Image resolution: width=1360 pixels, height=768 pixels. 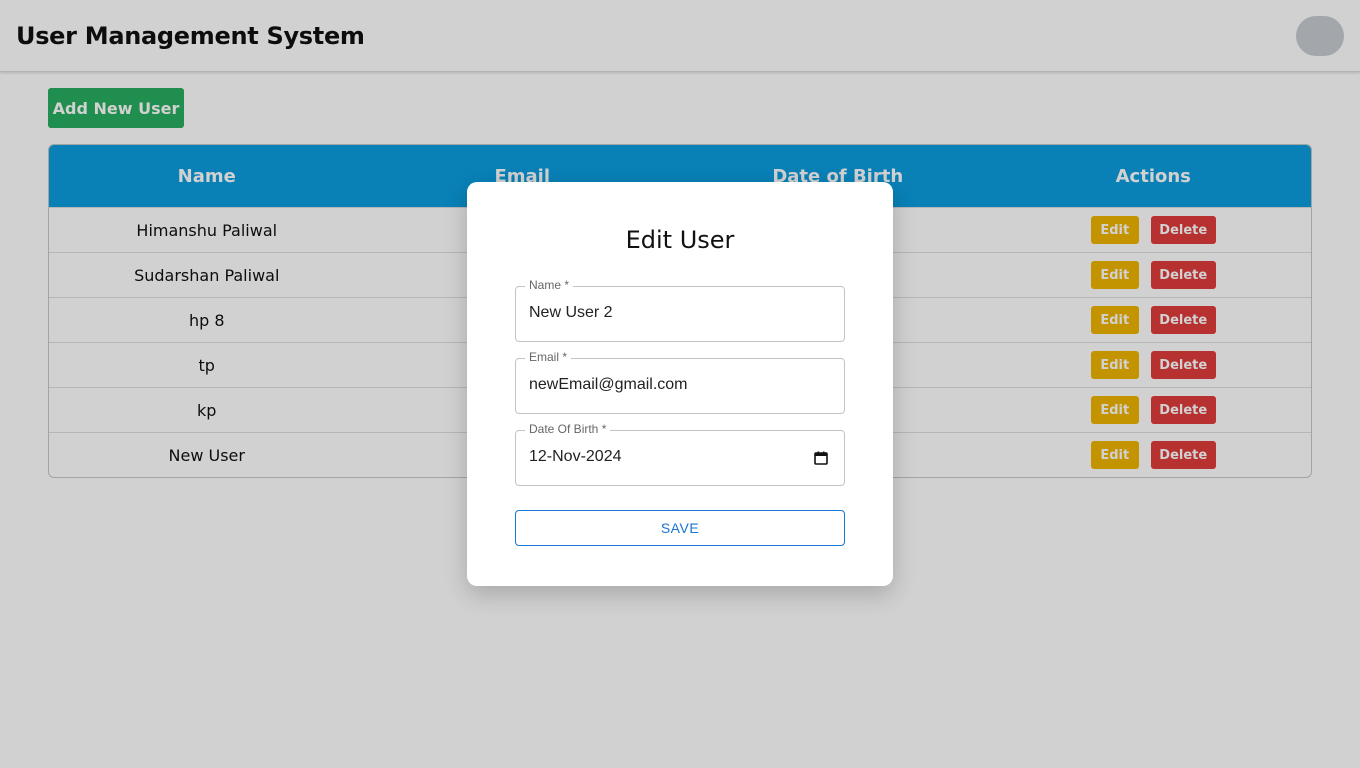 What do you see at coordinates (608, 385) in the screenshot?
I see `email-field-value: newEmail@gmail.com` at bounding box center [608, 385].